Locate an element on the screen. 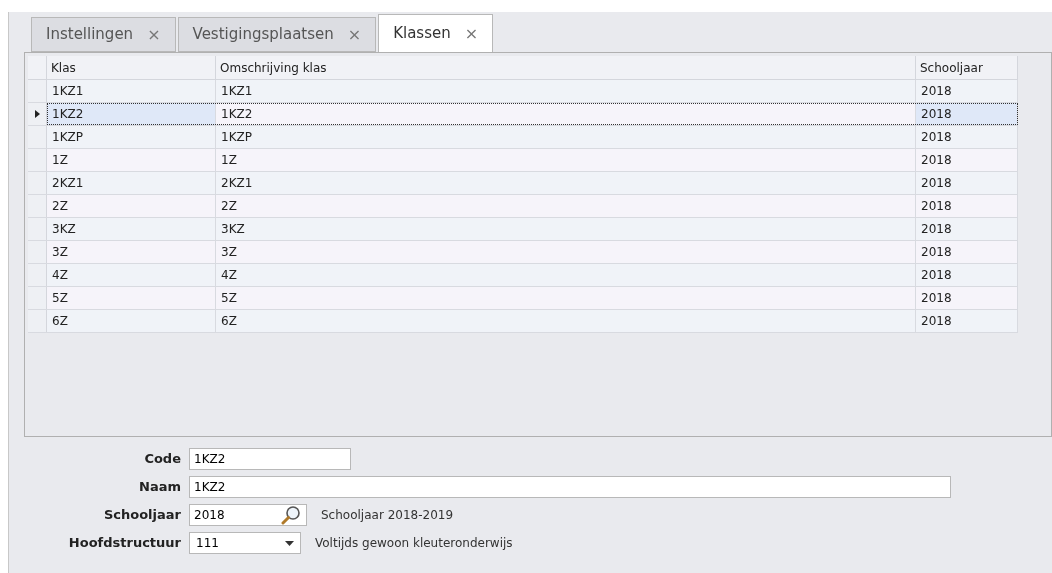  tab-label: Instellingen is located at coordinates (90, 35).